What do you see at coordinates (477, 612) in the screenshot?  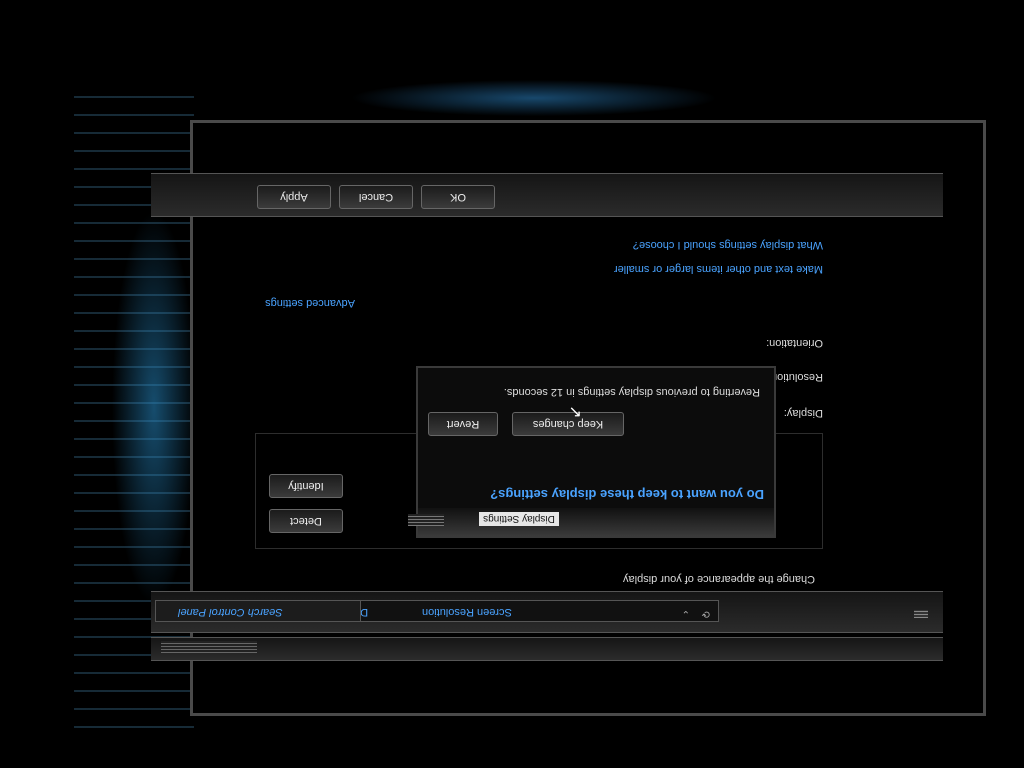 I see `breadcrumb-screen-resolution: Screen Resolution` at bounding box center [477, 612].